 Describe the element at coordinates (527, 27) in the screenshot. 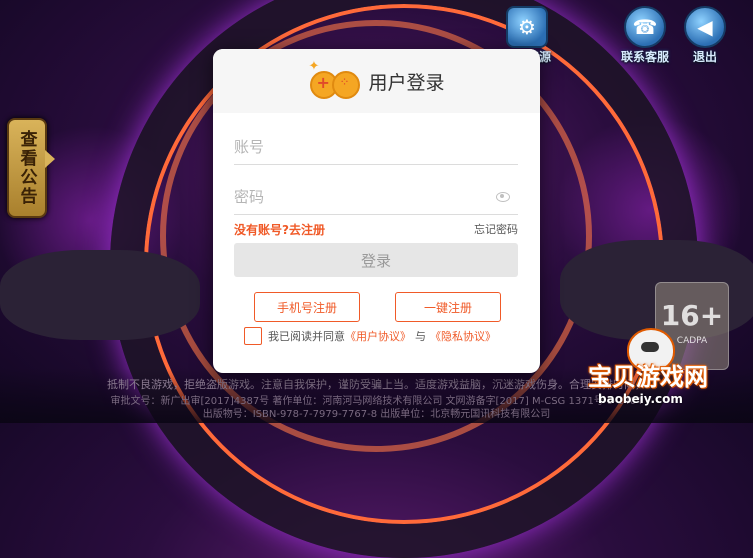

I see `repair-icon: ⚙` at that location.